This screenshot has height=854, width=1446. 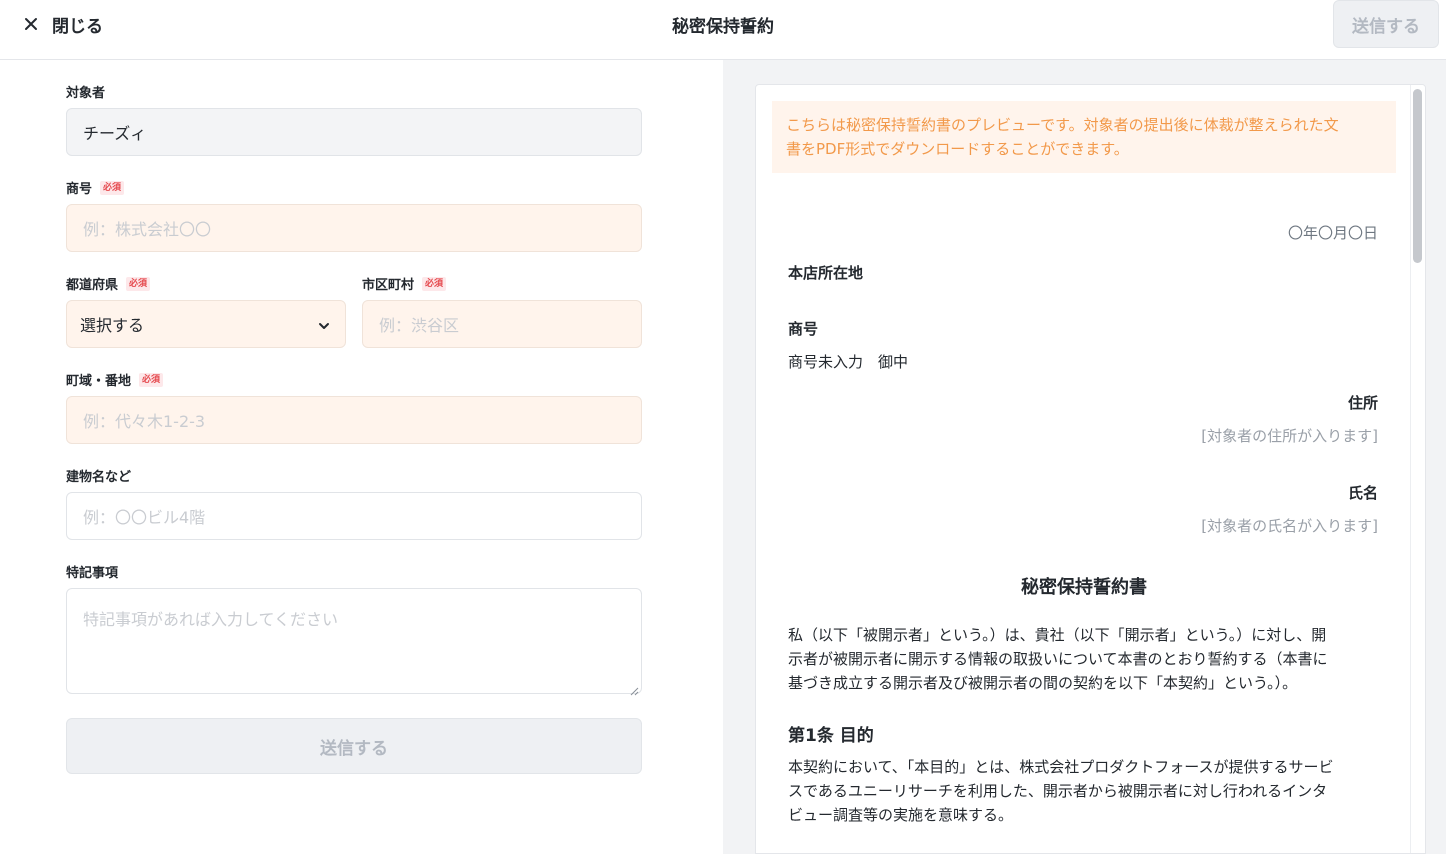 I want to click on top-bar: 閉じる 秘密保持誓約 送信する, so click(x=723, y=30).